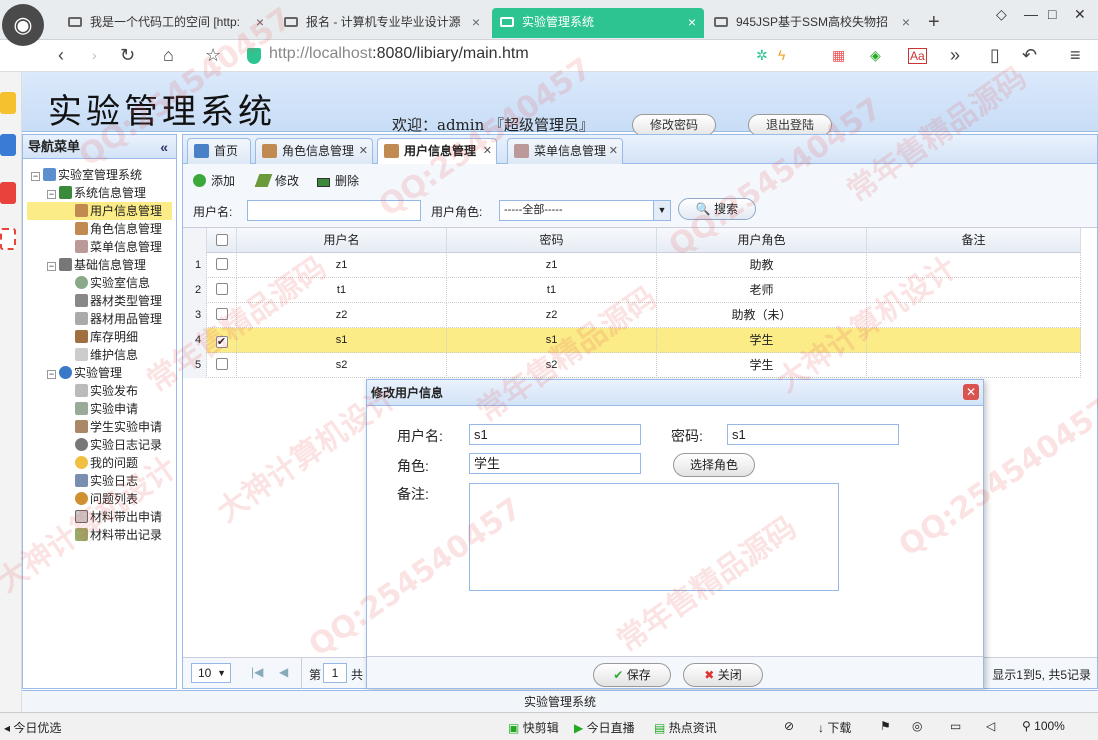 This screenshot has width=1098, height=740. Describe the element at coordinates (94, 55) in the screenshot. I see `forward-icon: ›` at that location.